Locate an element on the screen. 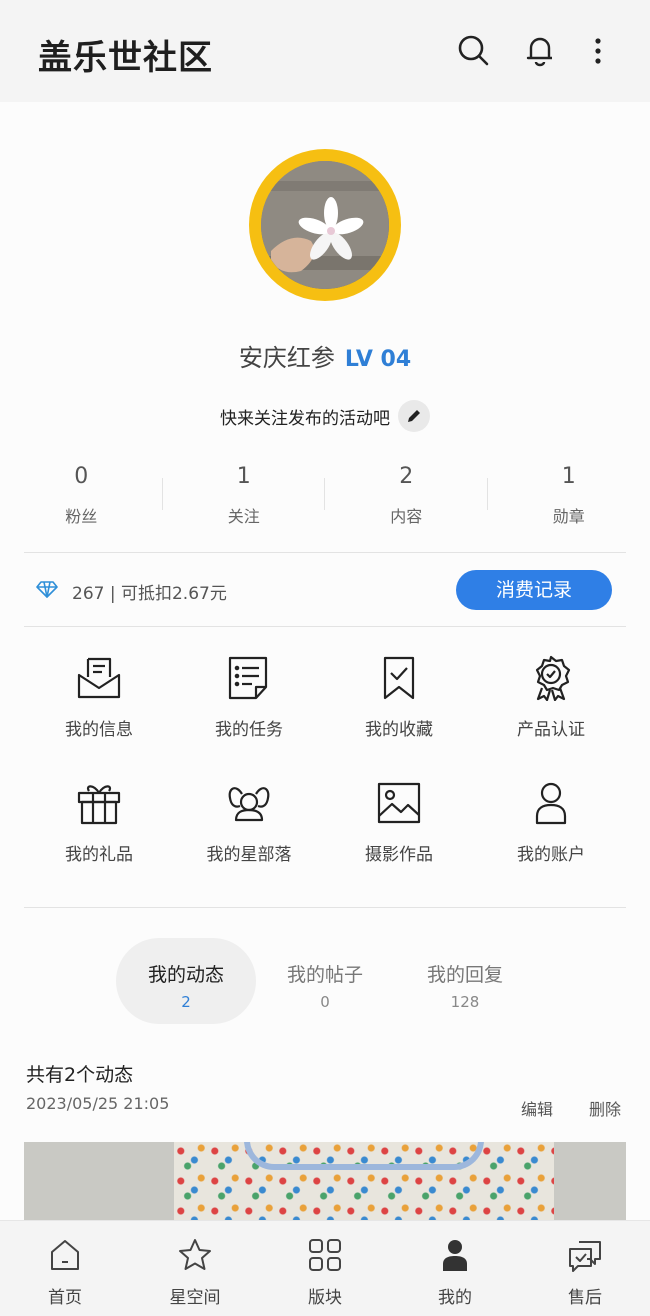  image-icon is located at coordinates (399, 803).